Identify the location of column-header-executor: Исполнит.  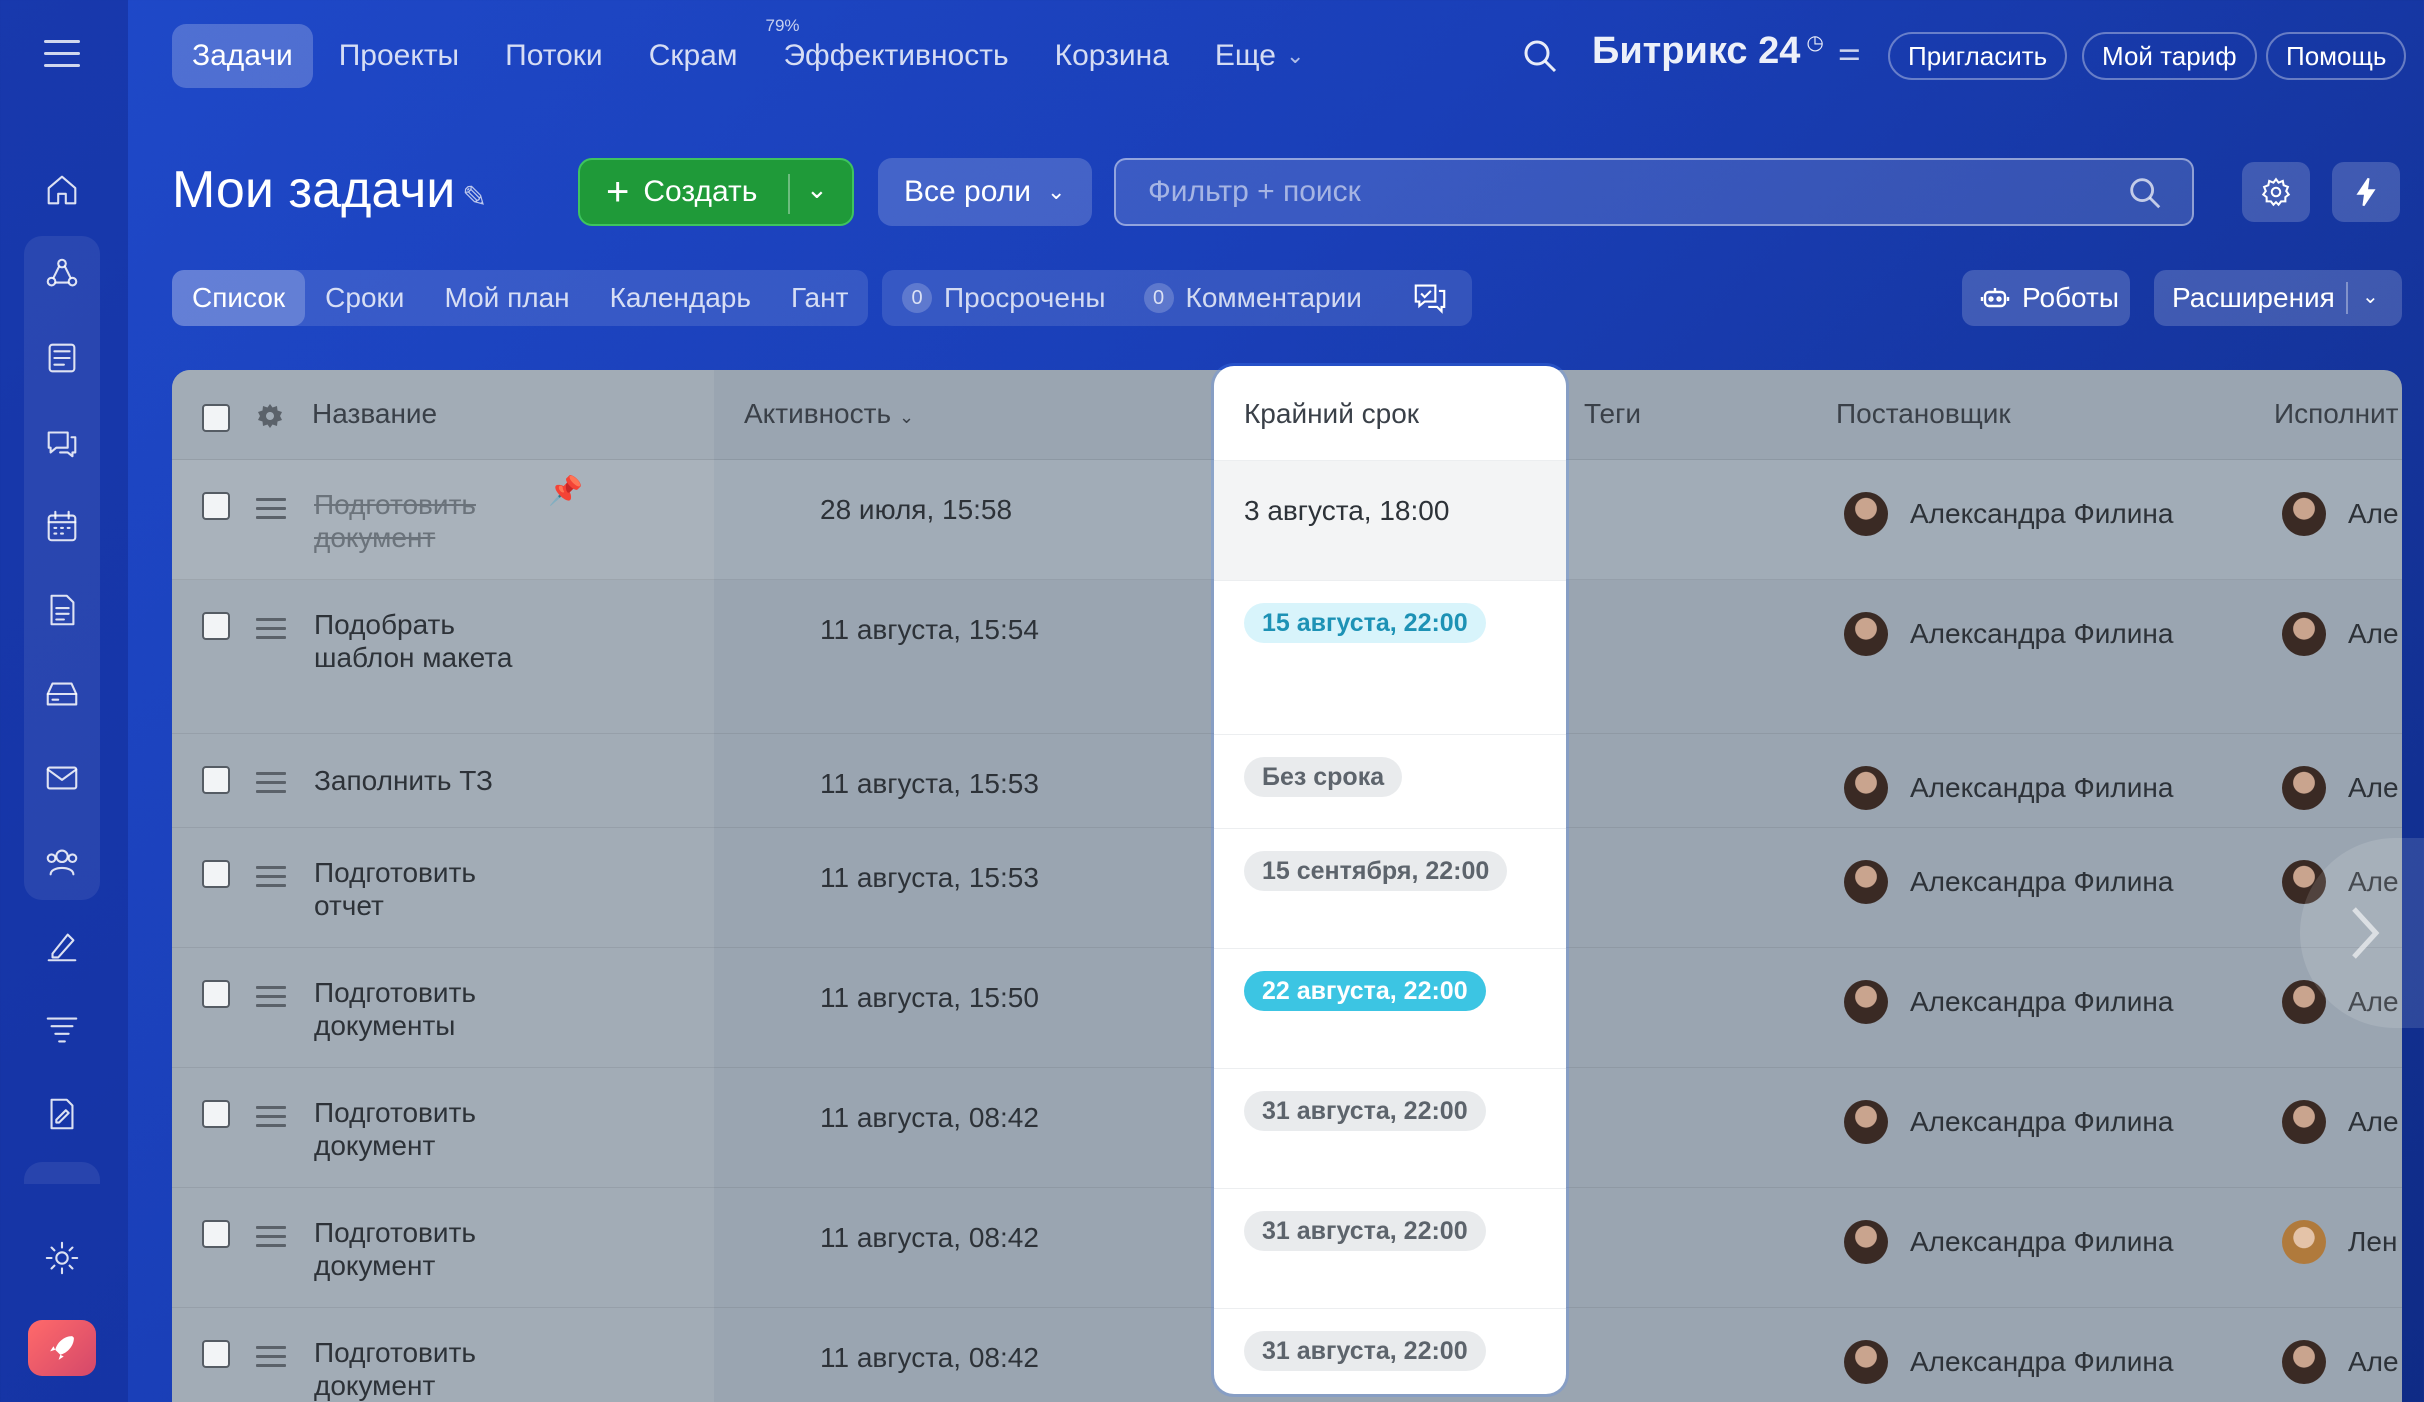
(2336, 414).